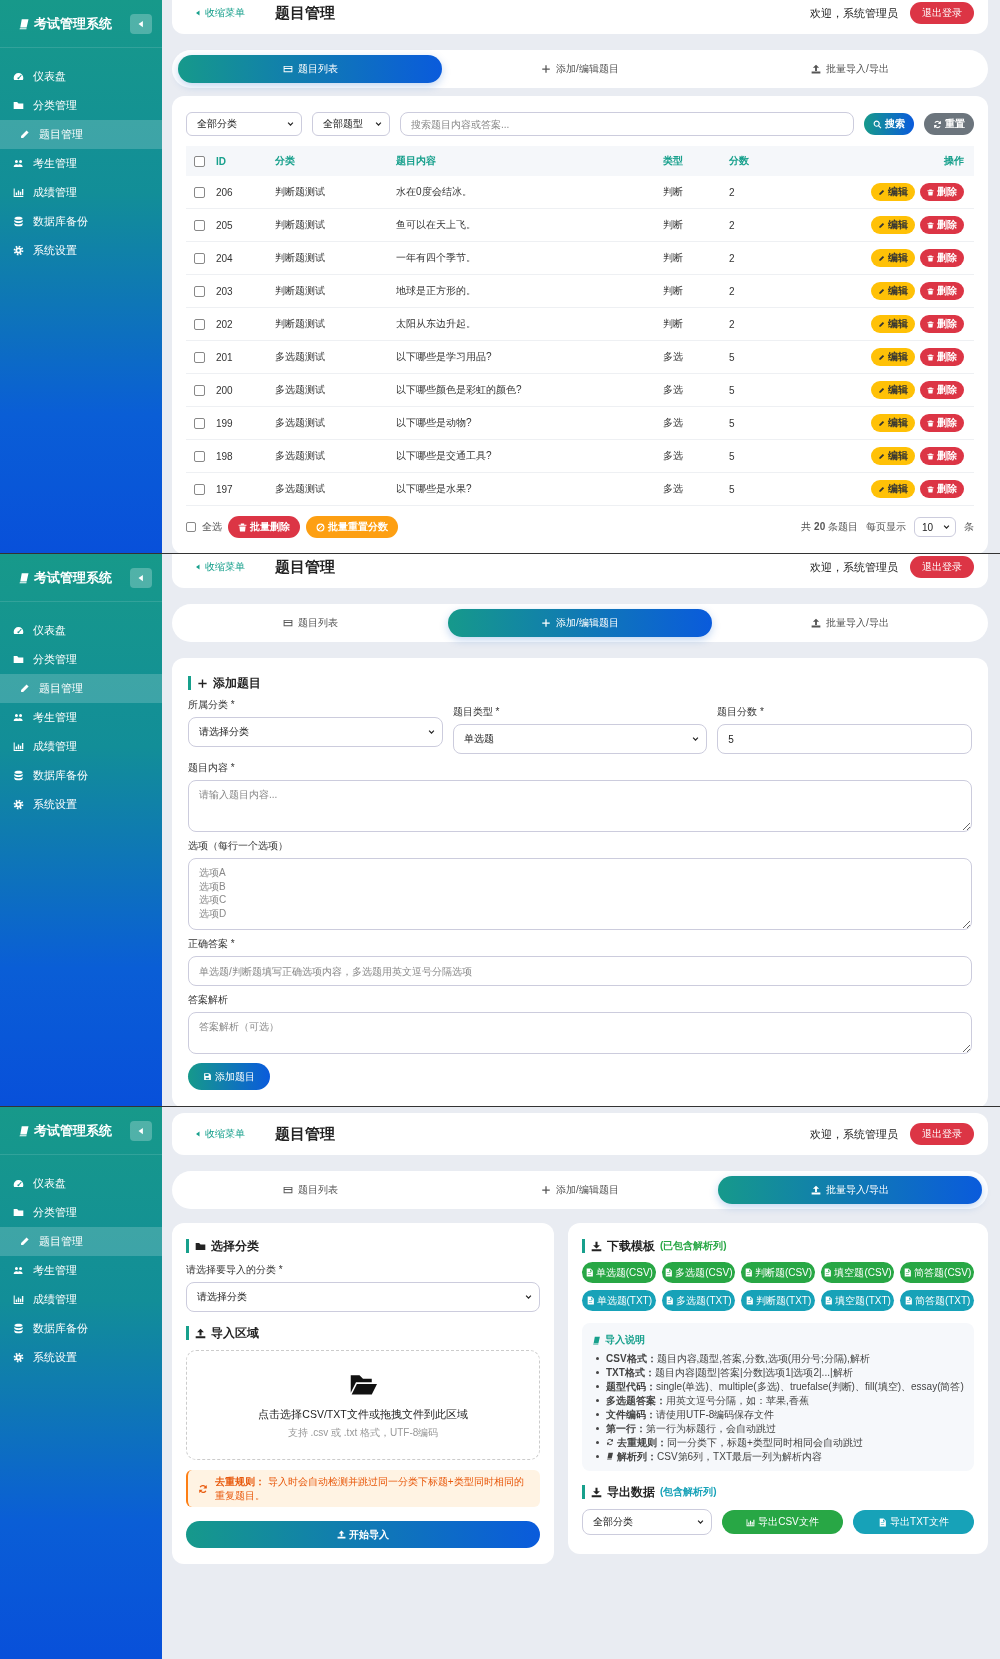 The image size is (1000, 1659). I want to click on input-field: 5, so click(844, 739).